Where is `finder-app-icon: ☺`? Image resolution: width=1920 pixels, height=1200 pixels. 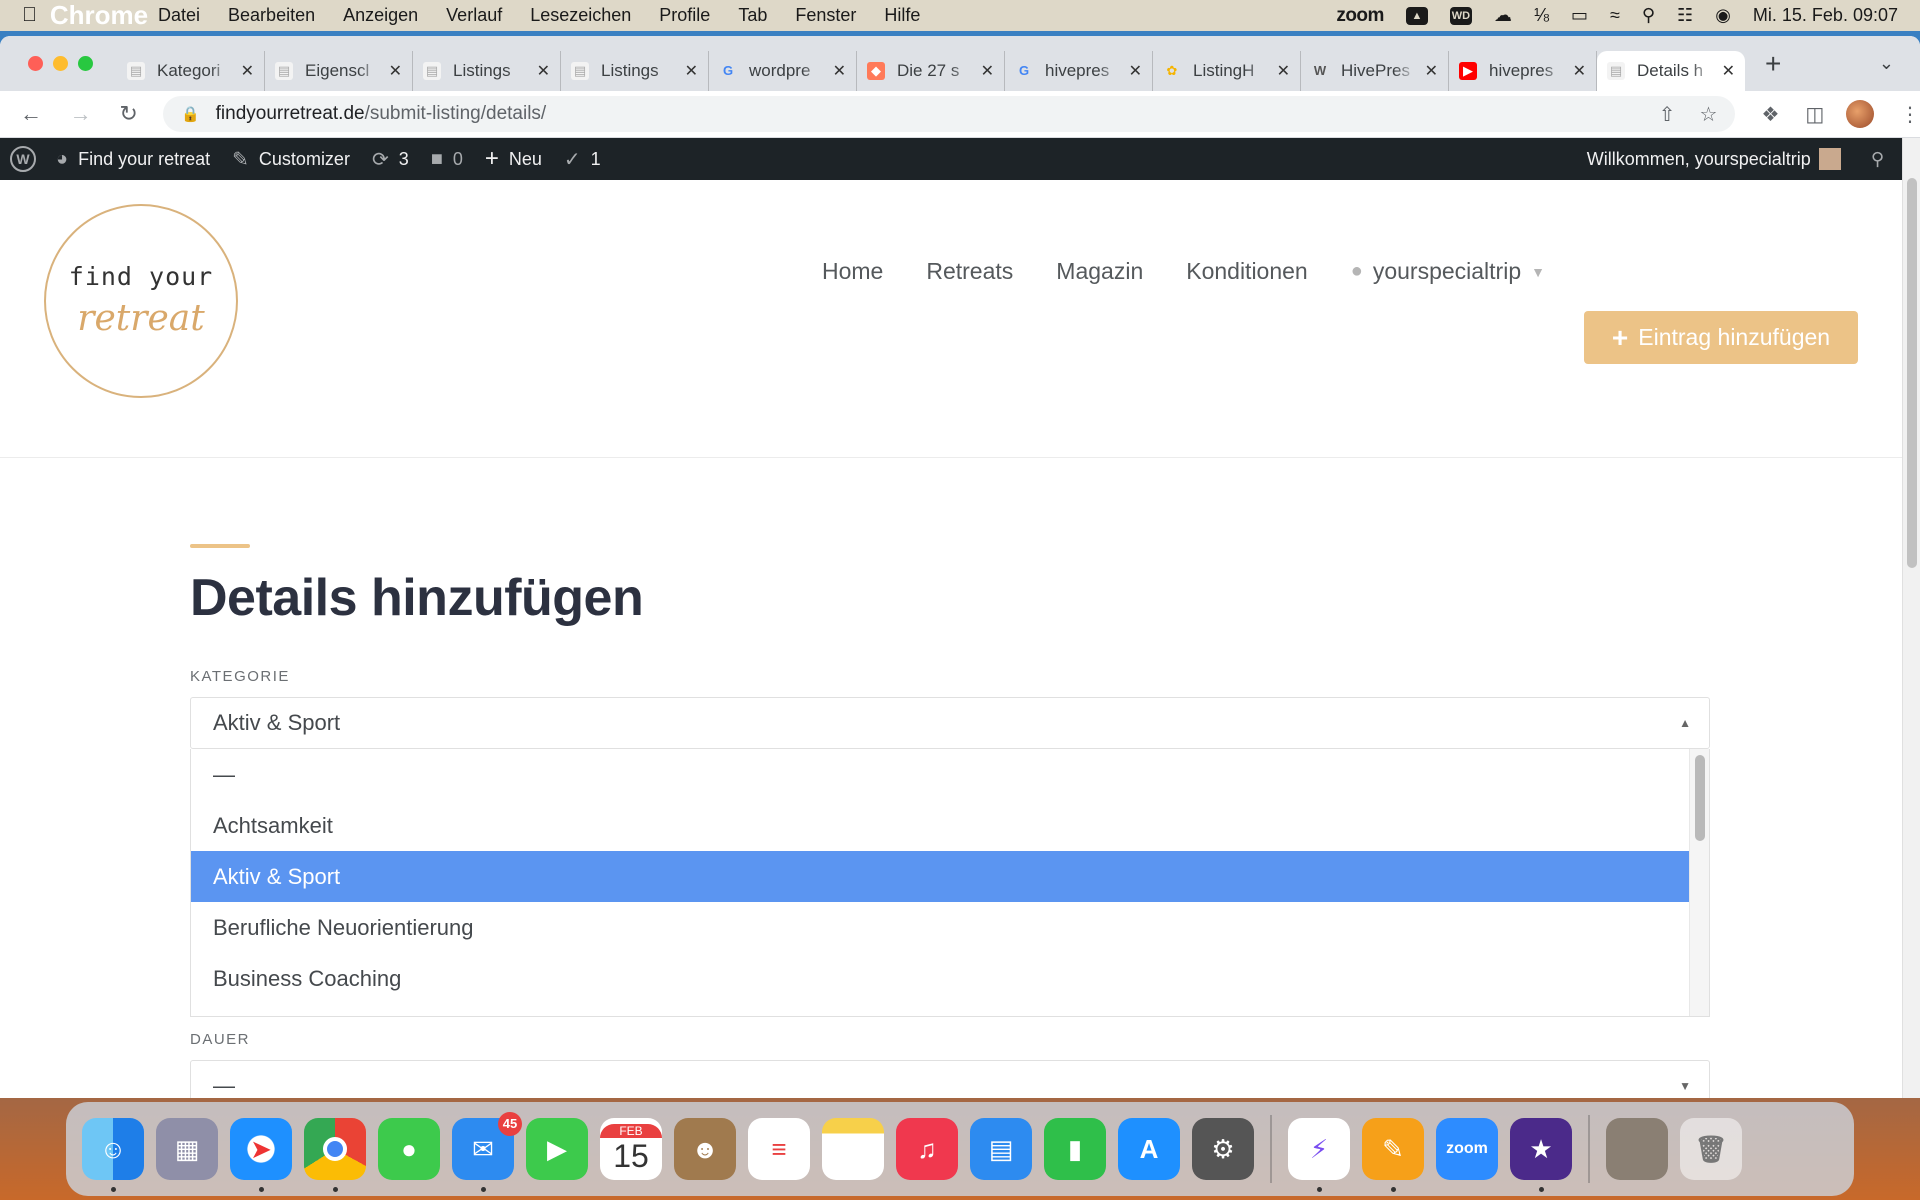 finder-app-icon: ☺ is located at coordinates (113, 1155).